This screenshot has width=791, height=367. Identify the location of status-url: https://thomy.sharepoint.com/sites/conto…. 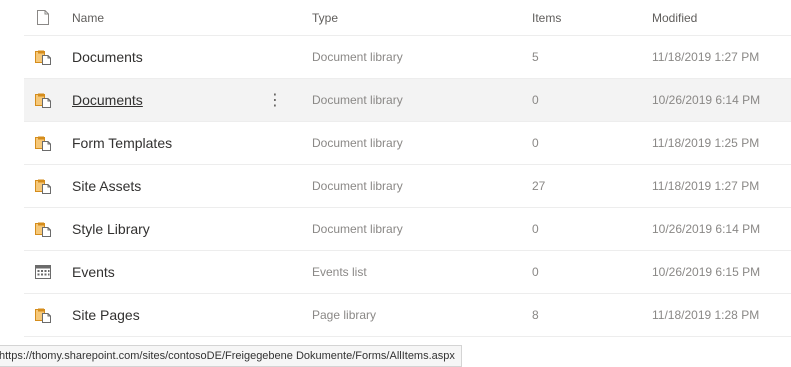
(227, 356).